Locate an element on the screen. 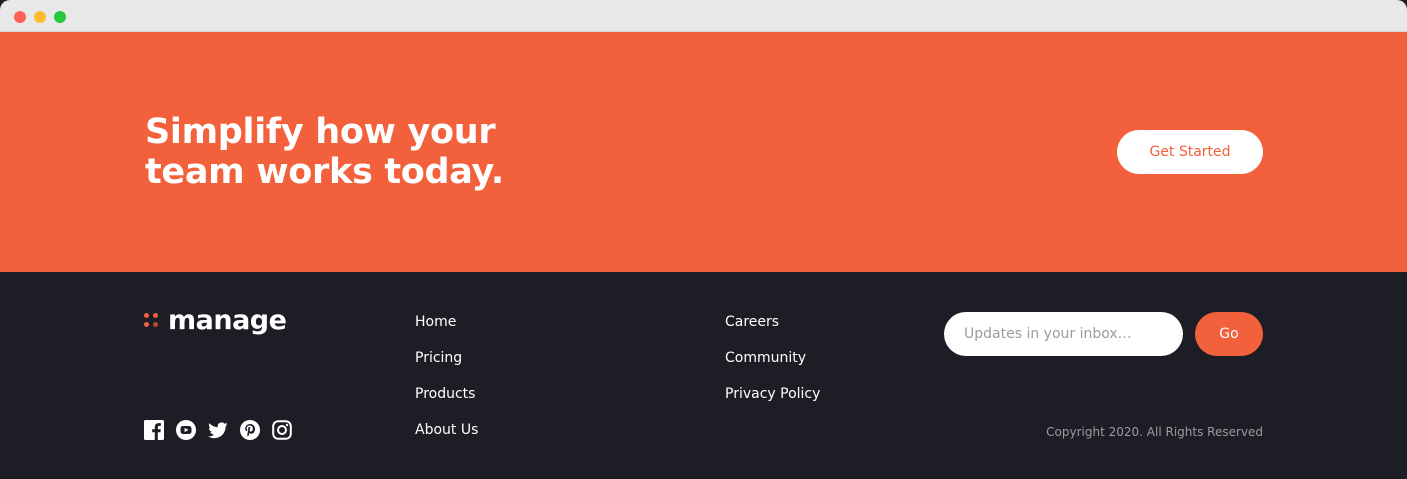  copyright-text: Copyright 2020. All Rights Reserved is located at coordinates (1154, 432).